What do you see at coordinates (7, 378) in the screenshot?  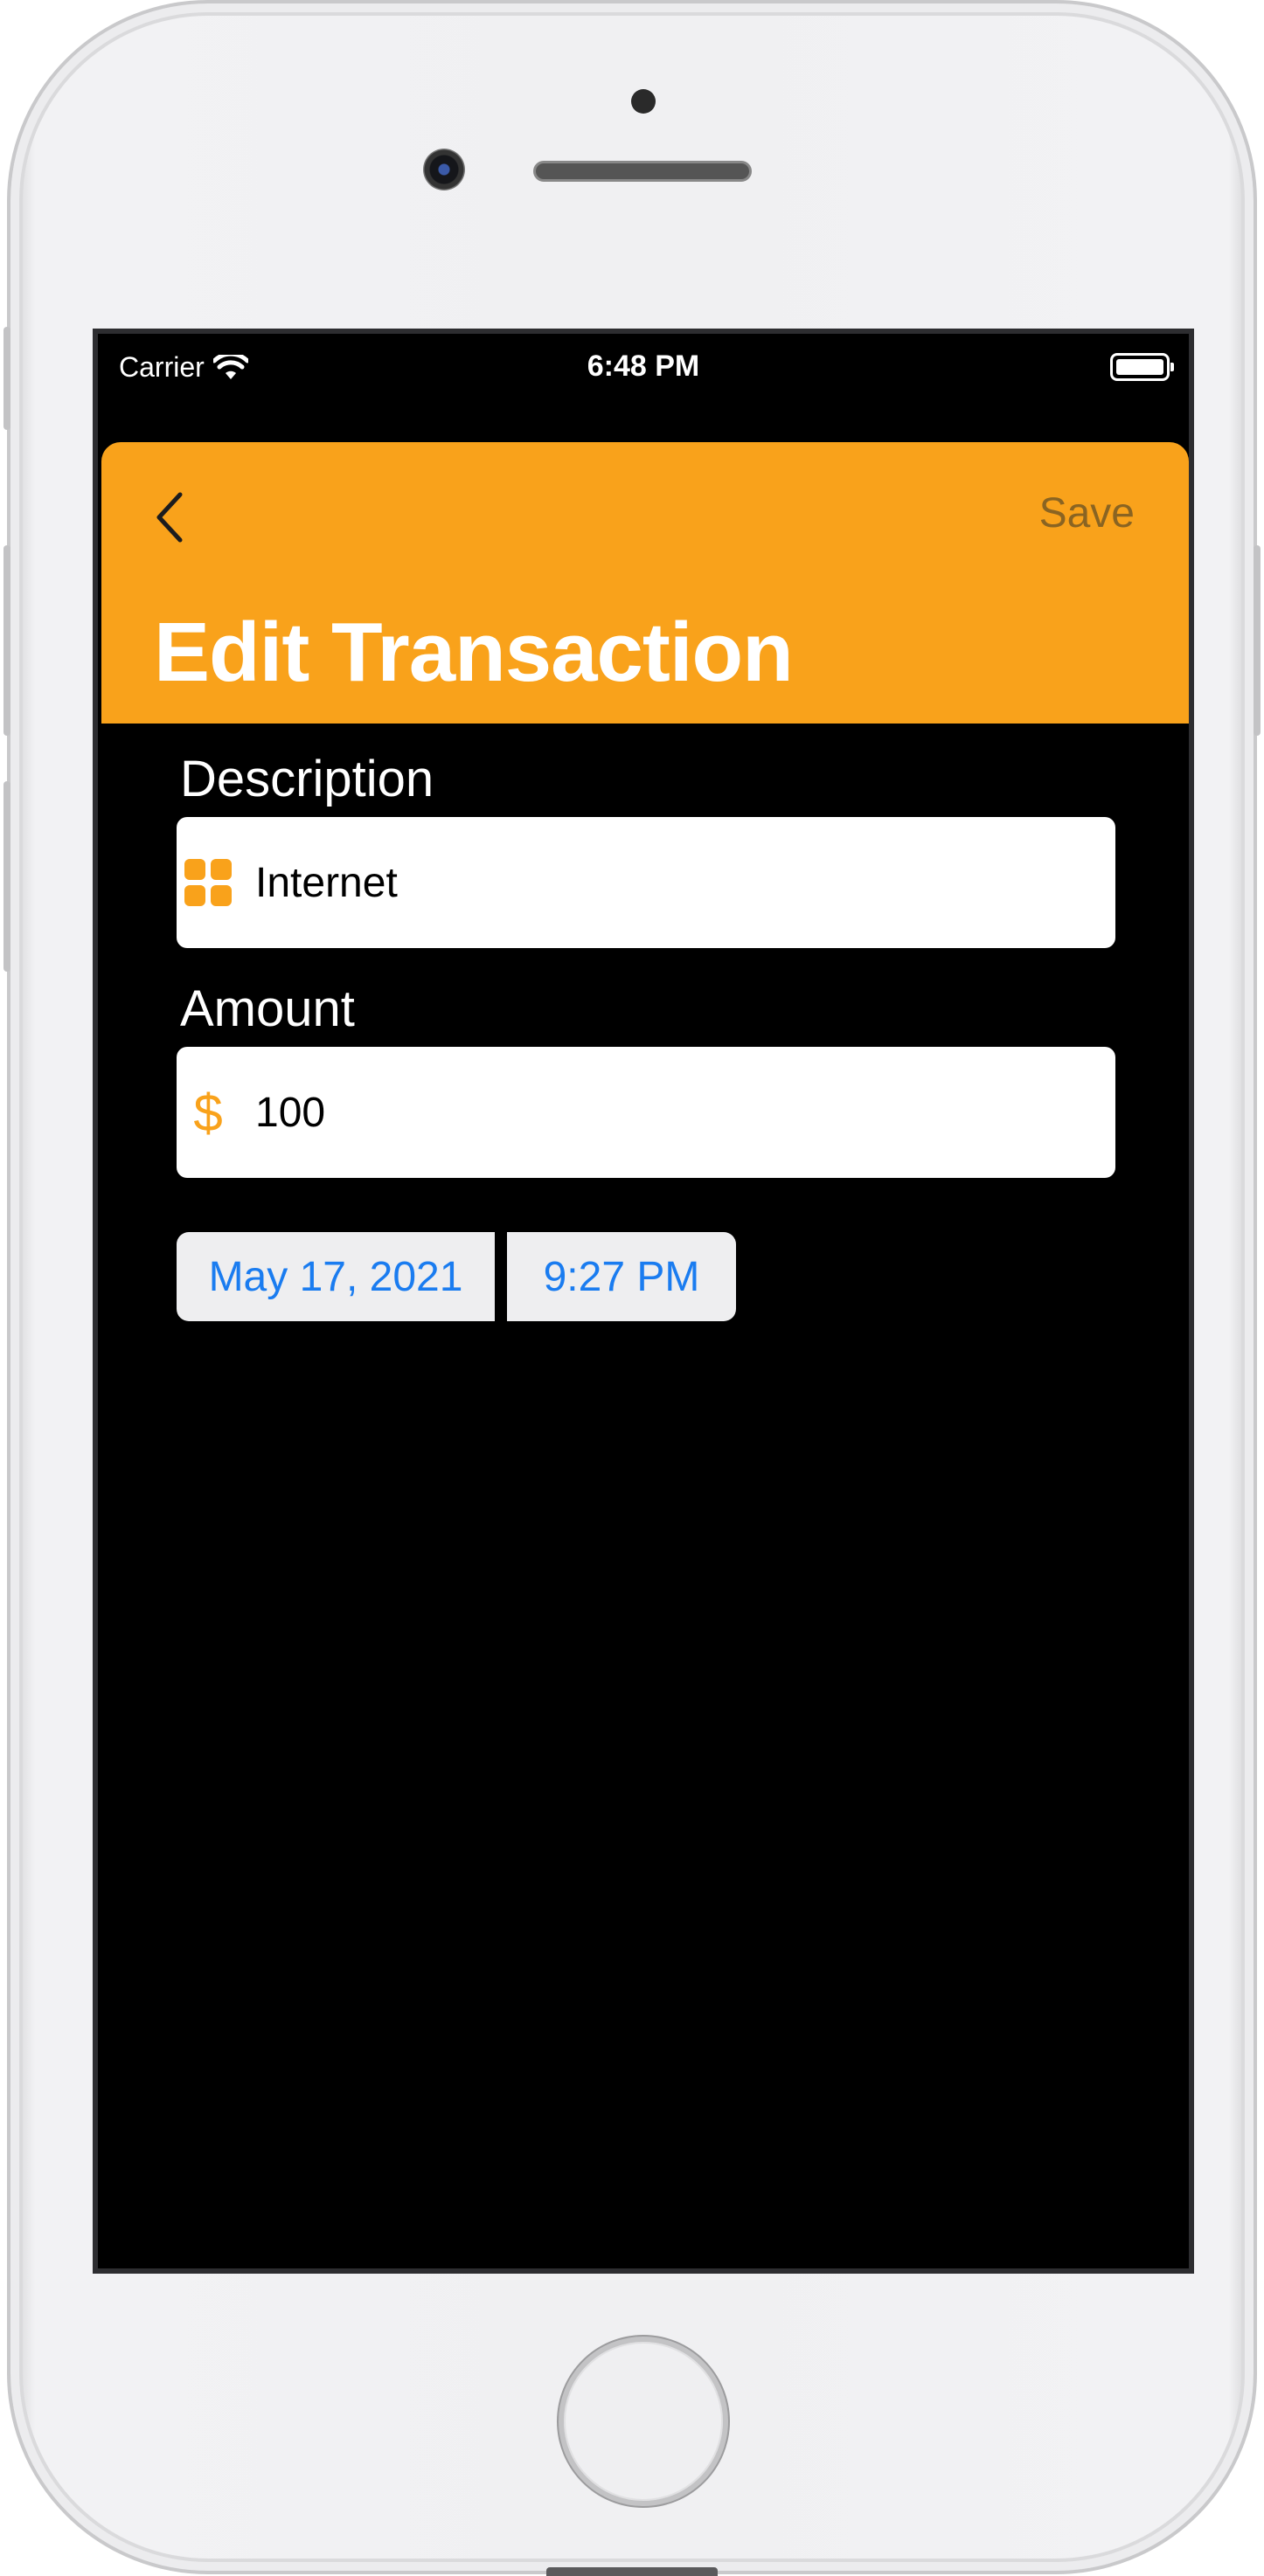 I see `mute-switch` at bounding box center [7, 378].